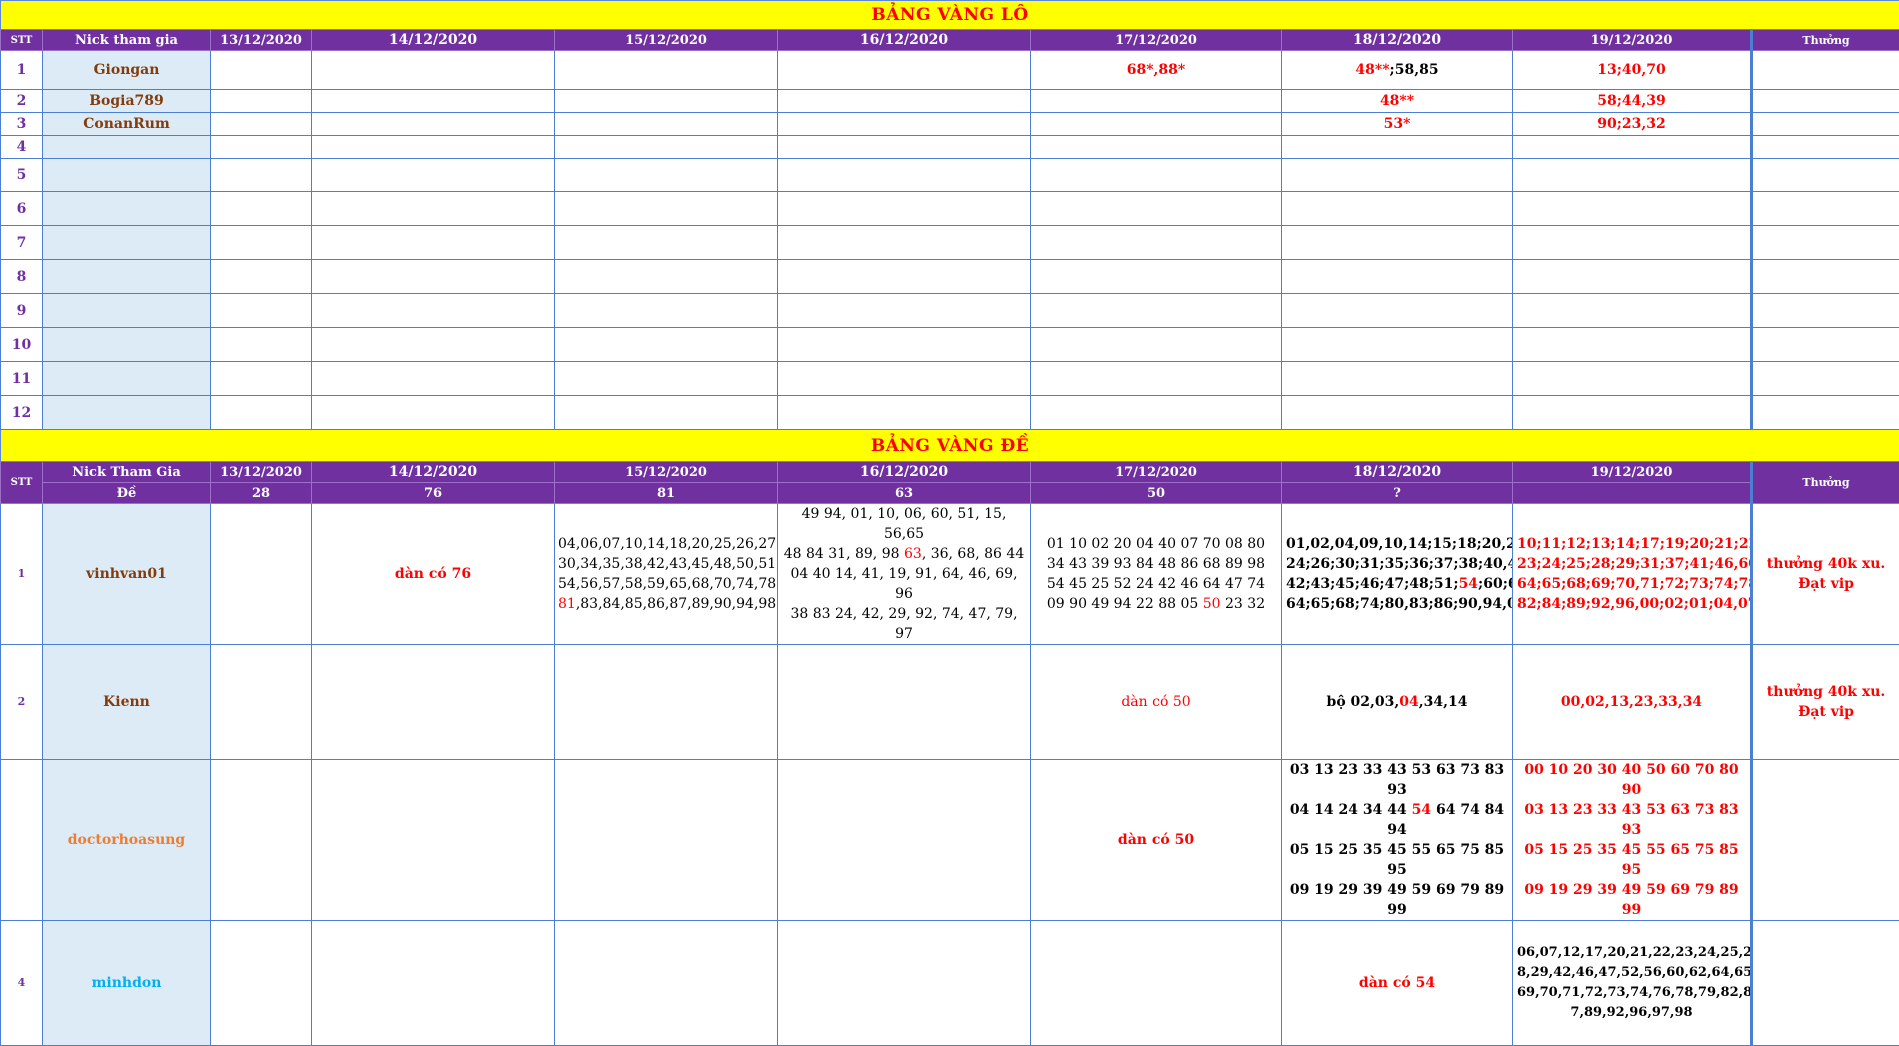 The image size is (1899, 1046). Describe the element at coordinates (1825, 702) in the screenshot. I see `bonus-cell: thưởng 40k xu. Đạt vip` at that location.